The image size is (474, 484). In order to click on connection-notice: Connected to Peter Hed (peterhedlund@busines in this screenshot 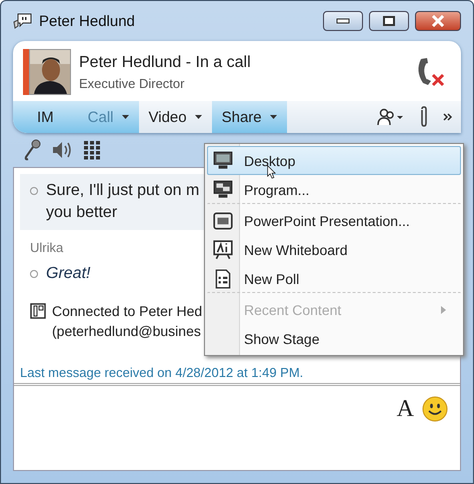, I will do `click(127, 321)`.